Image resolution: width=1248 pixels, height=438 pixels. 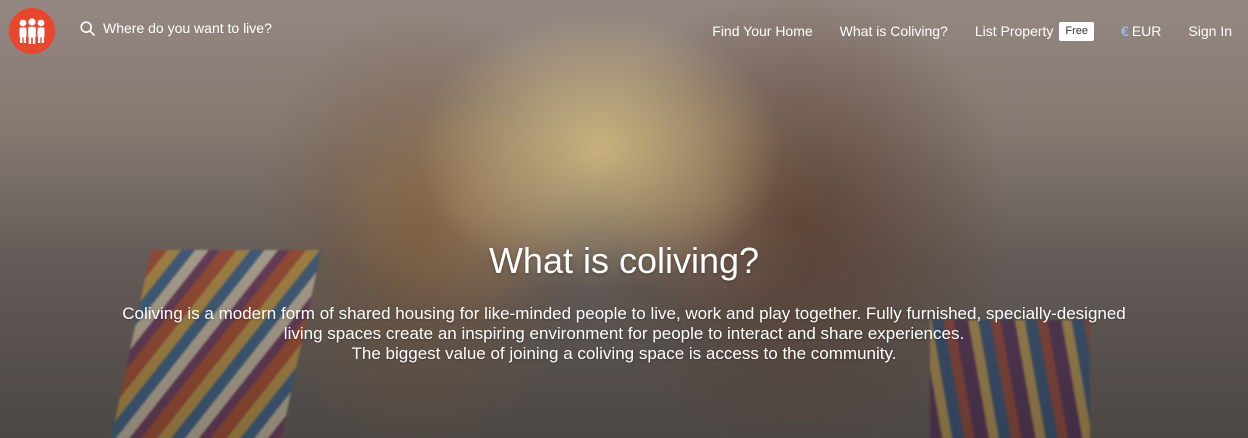 What do you see at coordinates (87, 28) in the screenshot?
I see `search-icon` at bounding box center [87, 28].